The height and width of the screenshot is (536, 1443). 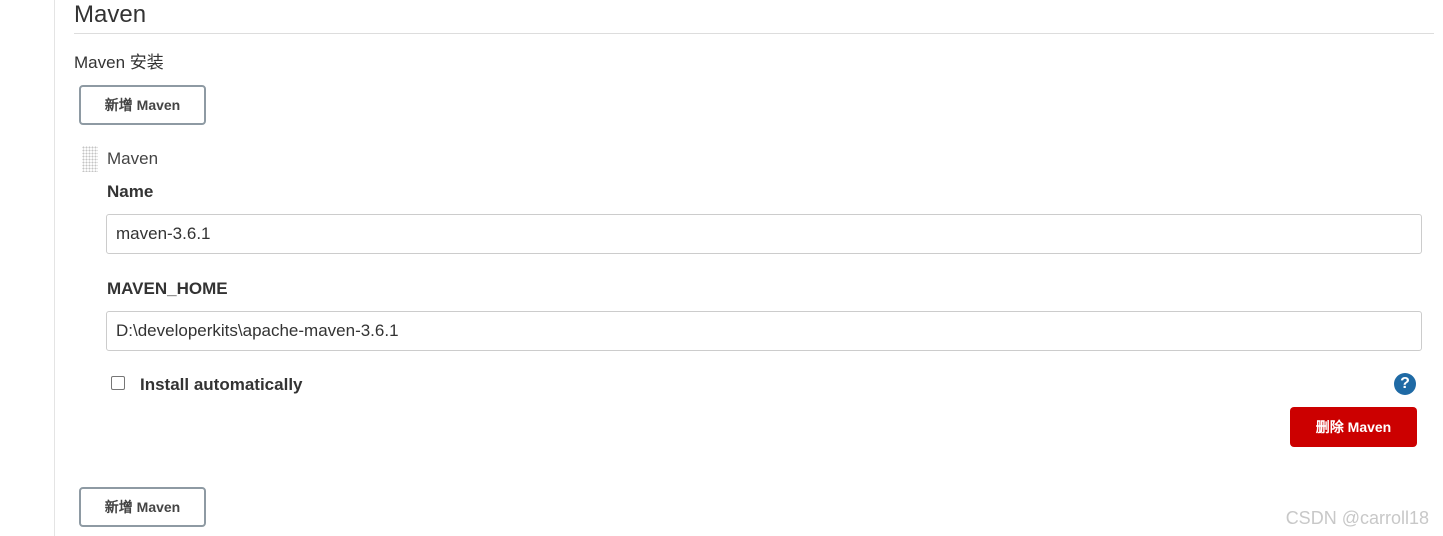 What do you see at coordinates (1405, 384) in the screenshot?
I see `help-icon: ?` at bounding box center [1405, 384].